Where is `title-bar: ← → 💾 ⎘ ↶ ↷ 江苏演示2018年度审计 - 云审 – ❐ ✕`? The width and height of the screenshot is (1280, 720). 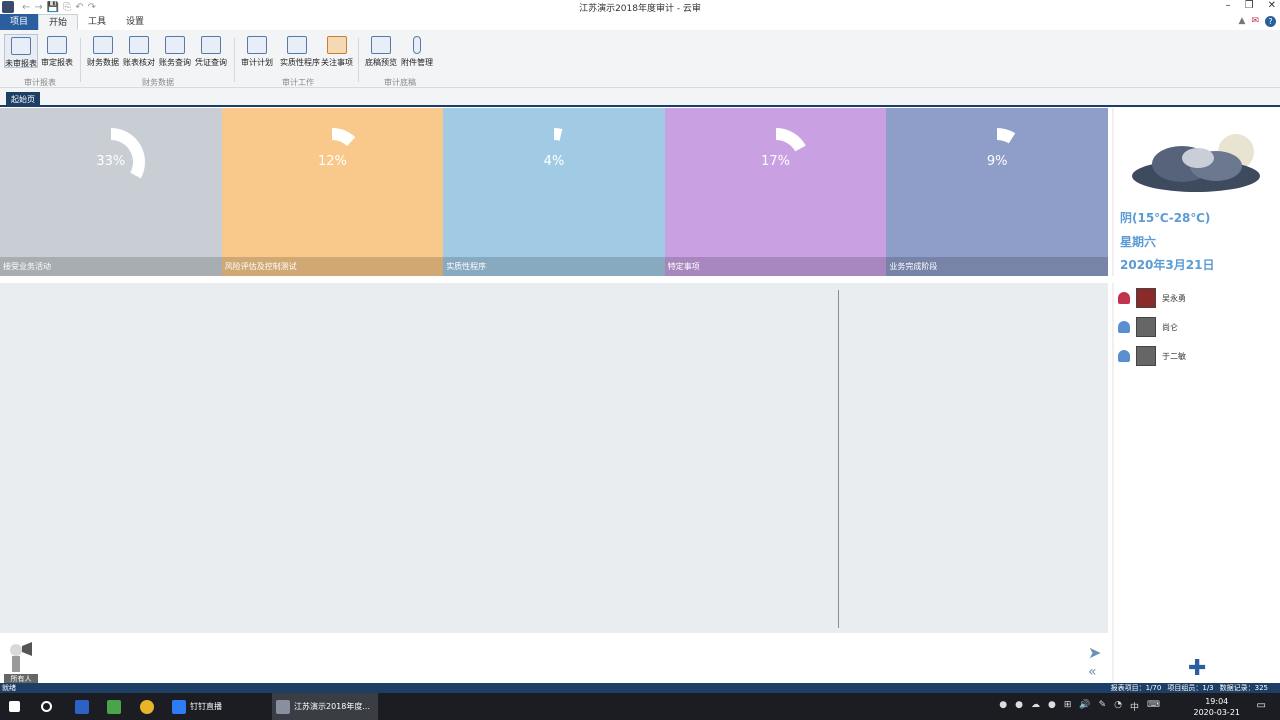
title-bar: ← → 💾 ⎘ ↶ ↷ 江苏演示2018年度审计 - 云审 – ❐ ✕ is located at coordinates (640, 7).